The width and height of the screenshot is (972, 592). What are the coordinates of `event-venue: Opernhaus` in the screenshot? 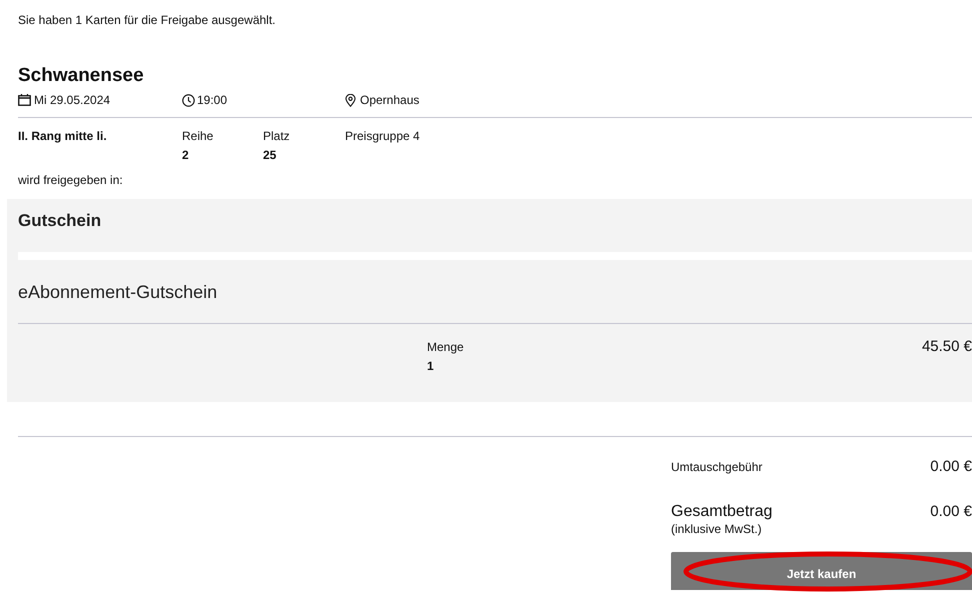 It's located at (390, 100).